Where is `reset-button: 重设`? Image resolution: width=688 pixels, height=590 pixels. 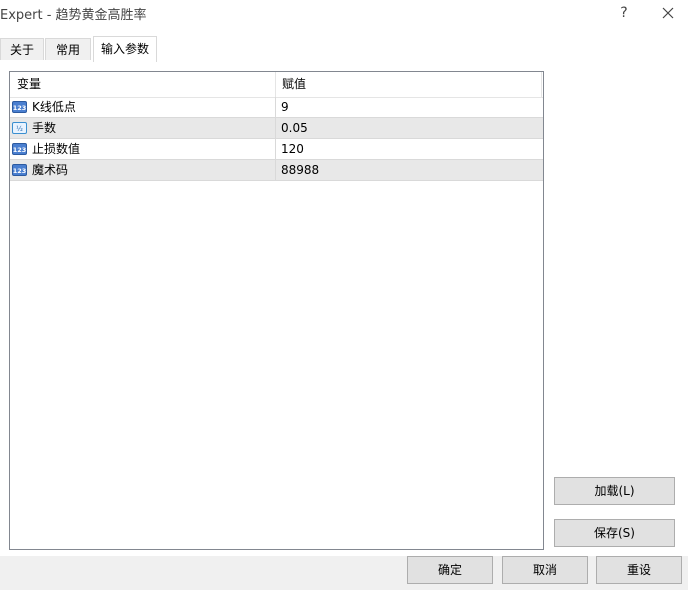
reset-button: 重设 is located at coordinates (639, 570).